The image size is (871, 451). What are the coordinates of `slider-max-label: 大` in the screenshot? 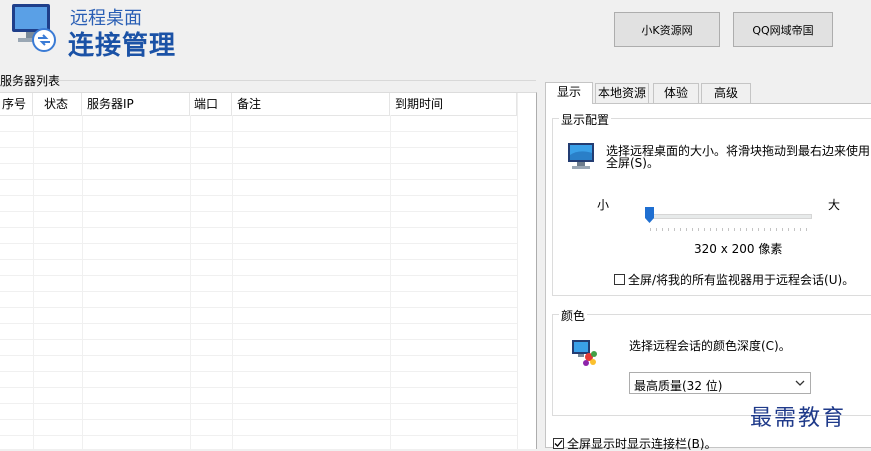 It's located at (834, 205).